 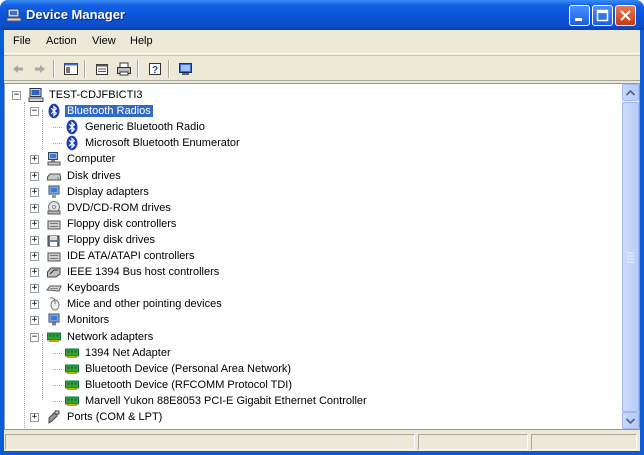 I want to click on tree-node-label: Display adapters, so click(x=108, y=191).